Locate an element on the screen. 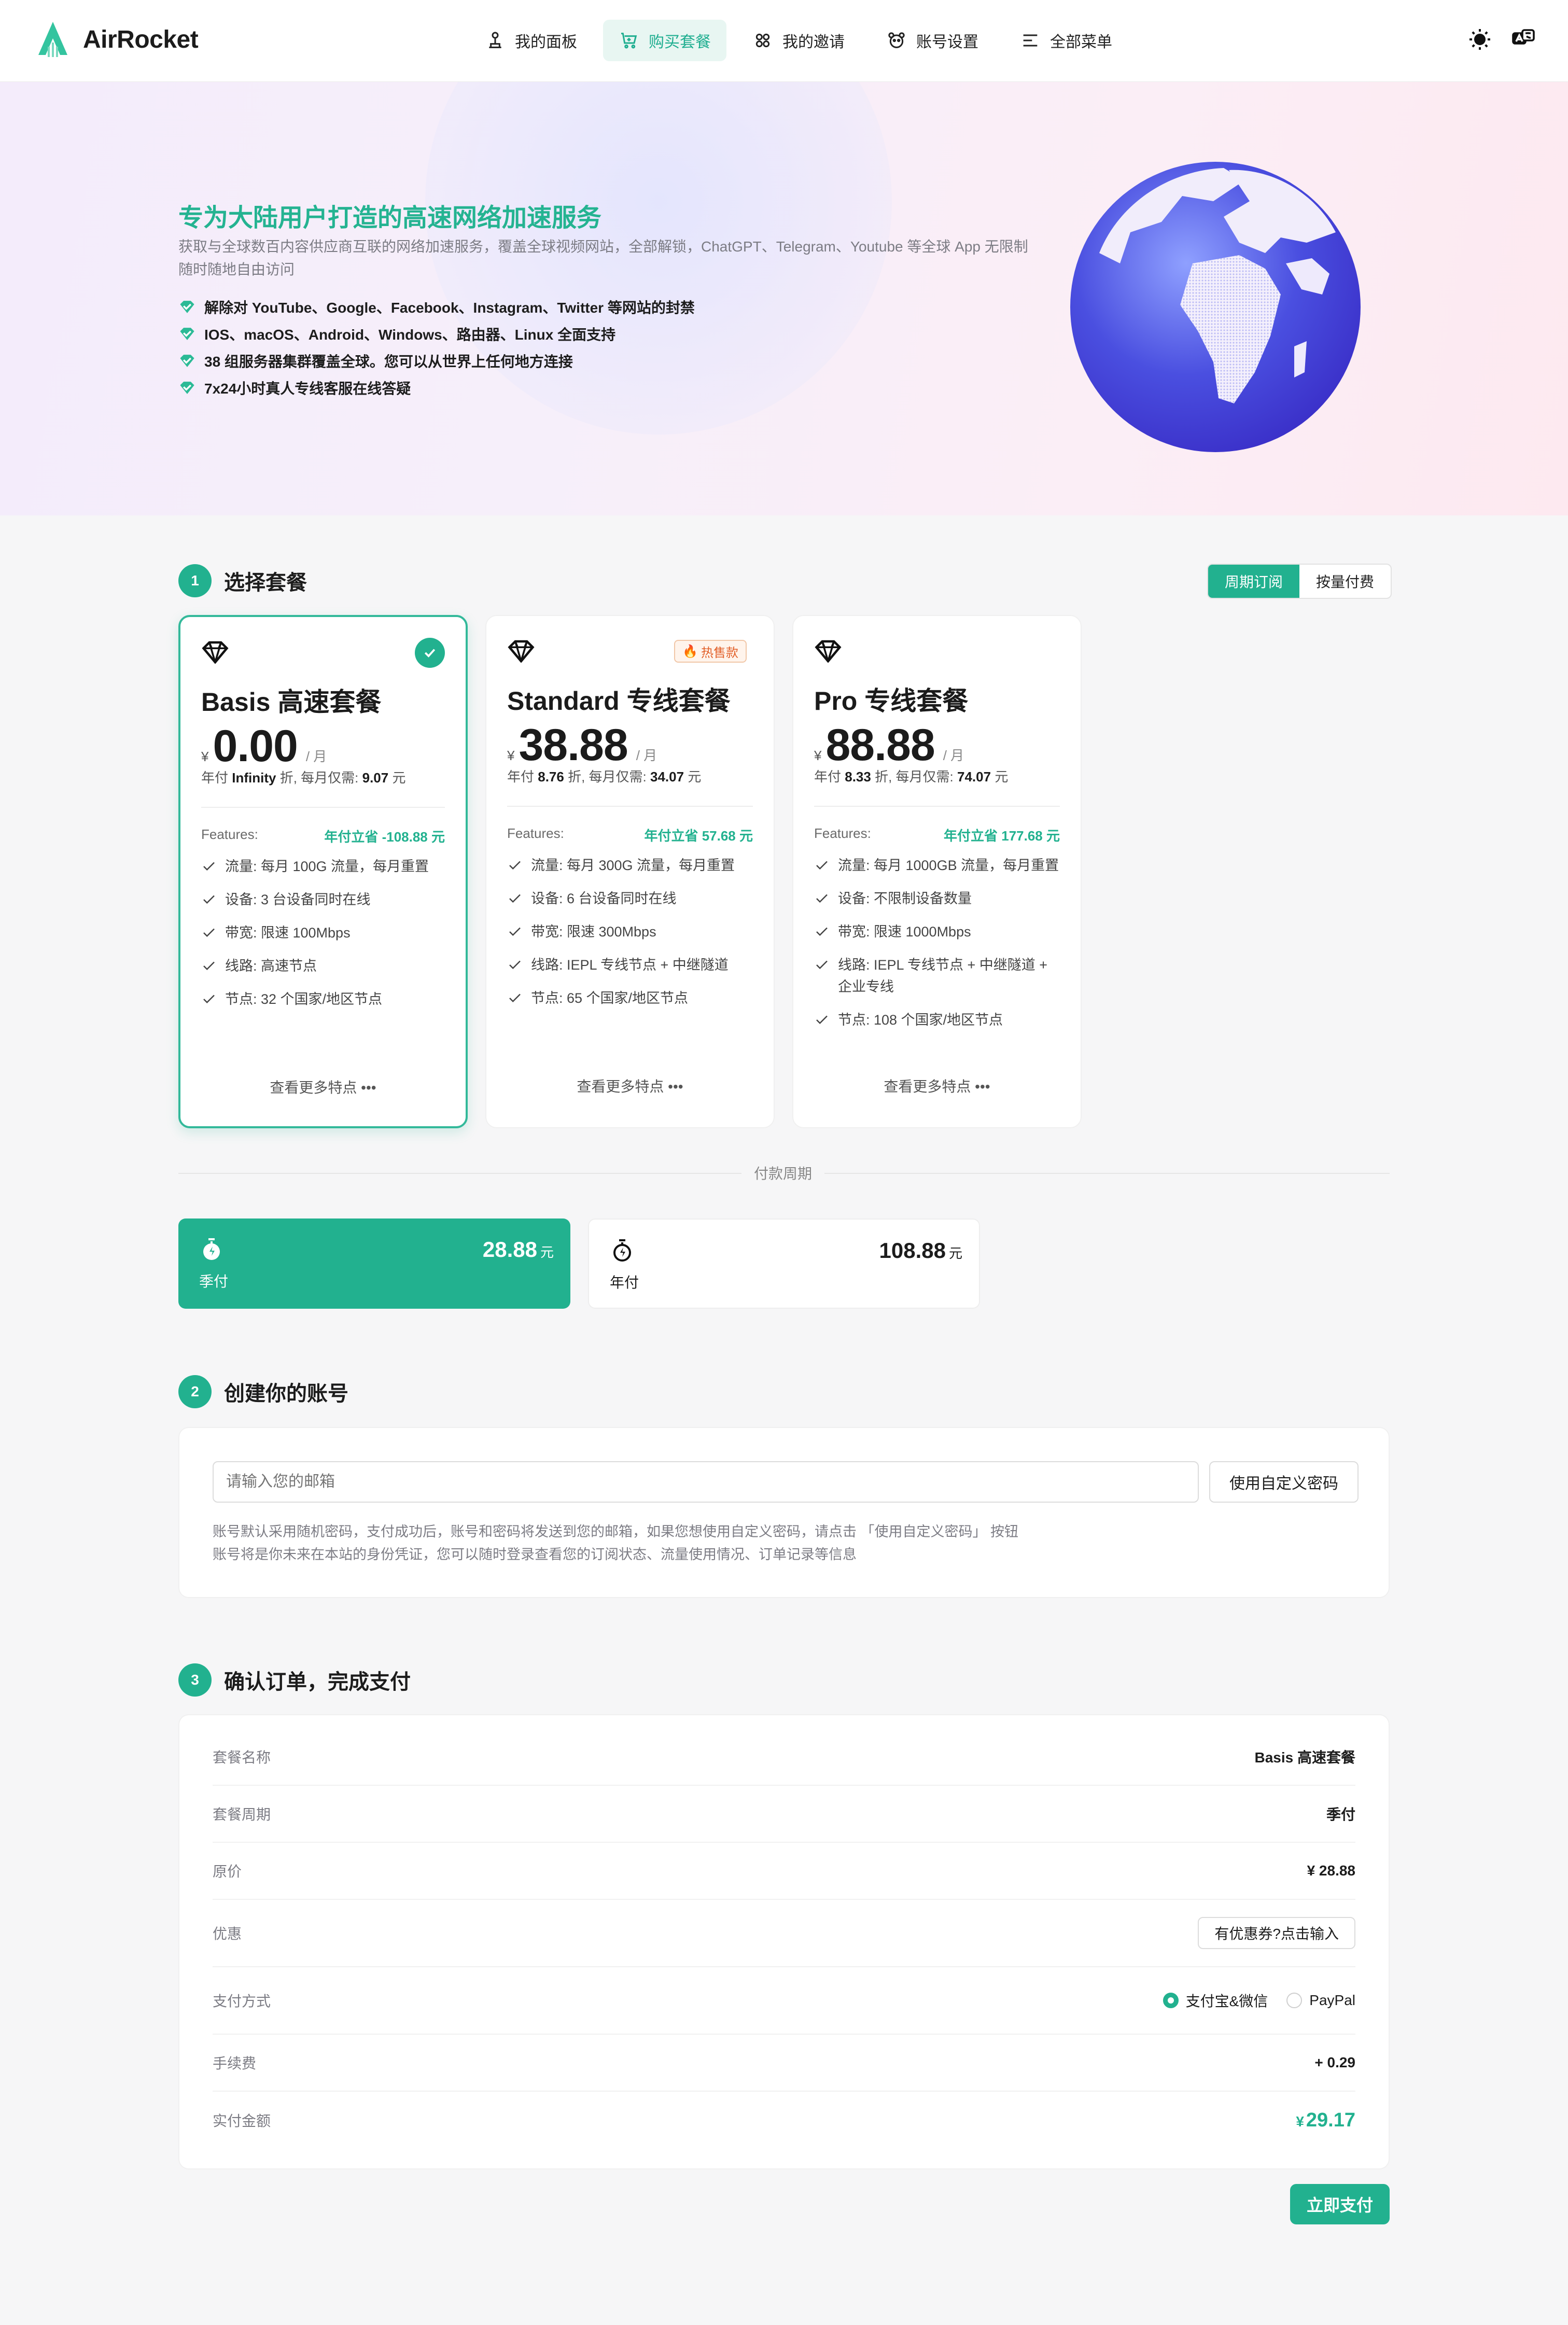 The image size is (1568, 2325). row-label: 支付方式 is located at coordinates (242, 2001).